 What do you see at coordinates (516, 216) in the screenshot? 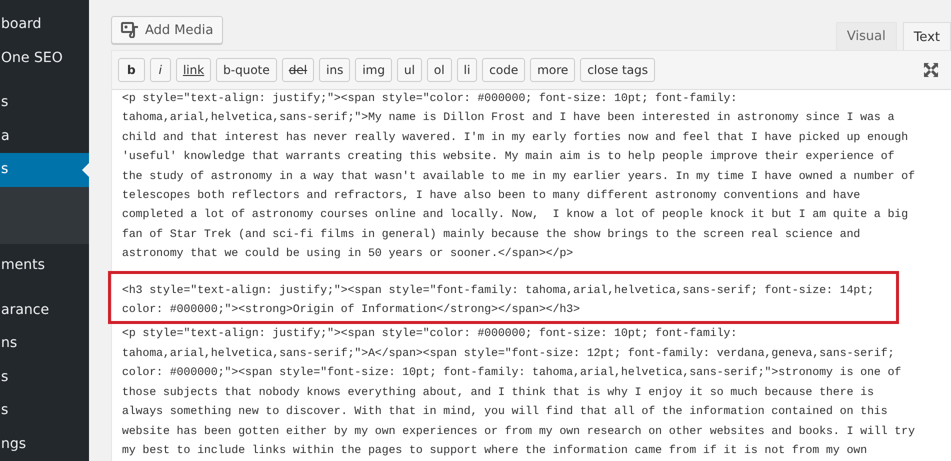
I see `code-line: completed a lot of astronomy courses online and locally. Now, I know a lot of people knock it but I am quite a big` at bounding box center [516, 216].